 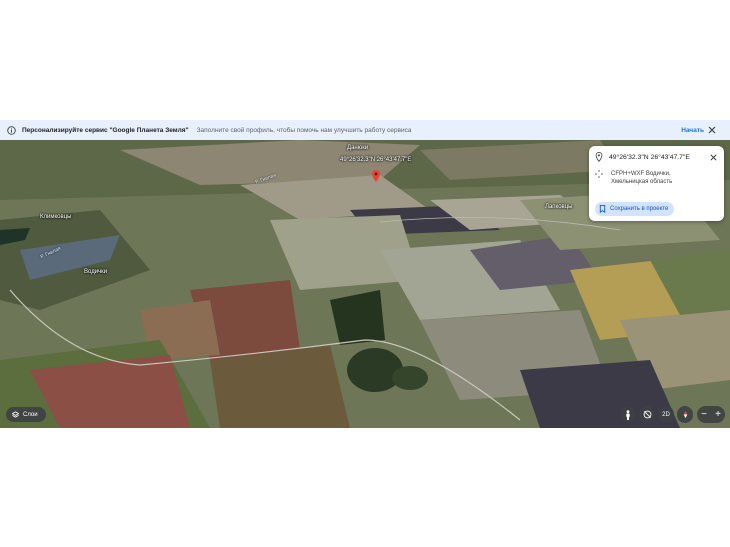 I want to click on save-to-project-button: Сохранить в проекте, so click(x=635, y=209).